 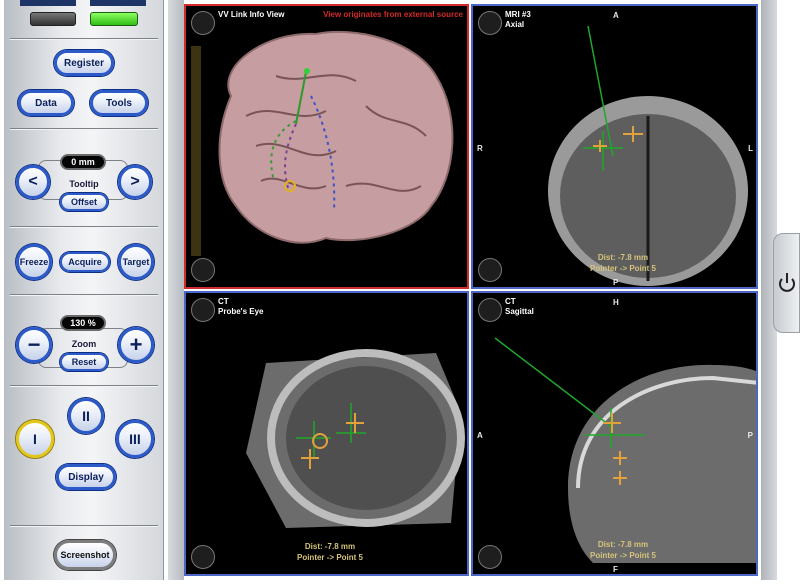 I want to click on mri-axial-image, so click(x=648, y=155).